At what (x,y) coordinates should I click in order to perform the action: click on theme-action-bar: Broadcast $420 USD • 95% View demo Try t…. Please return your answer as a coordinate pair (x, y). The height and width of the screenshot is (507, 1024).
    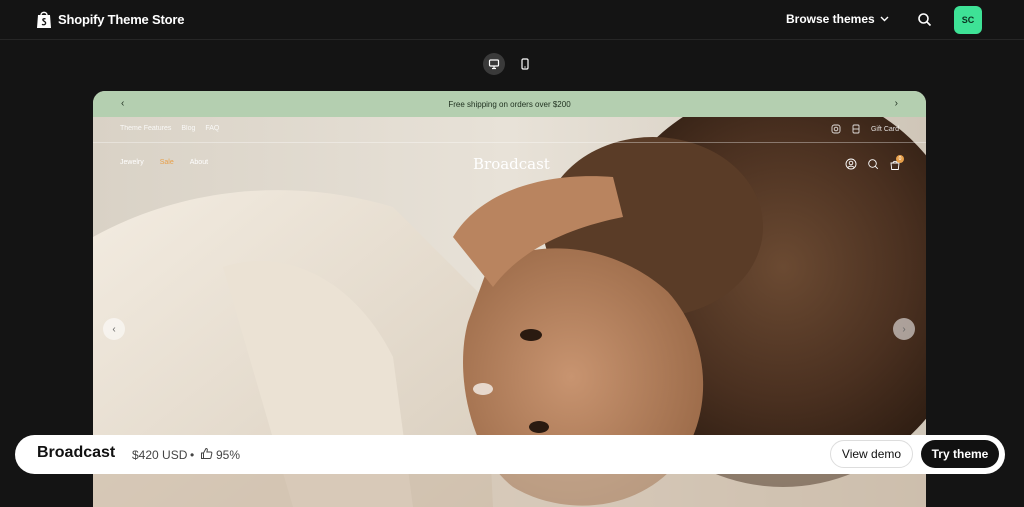
    Looking at the image, I should click on (510, 454).